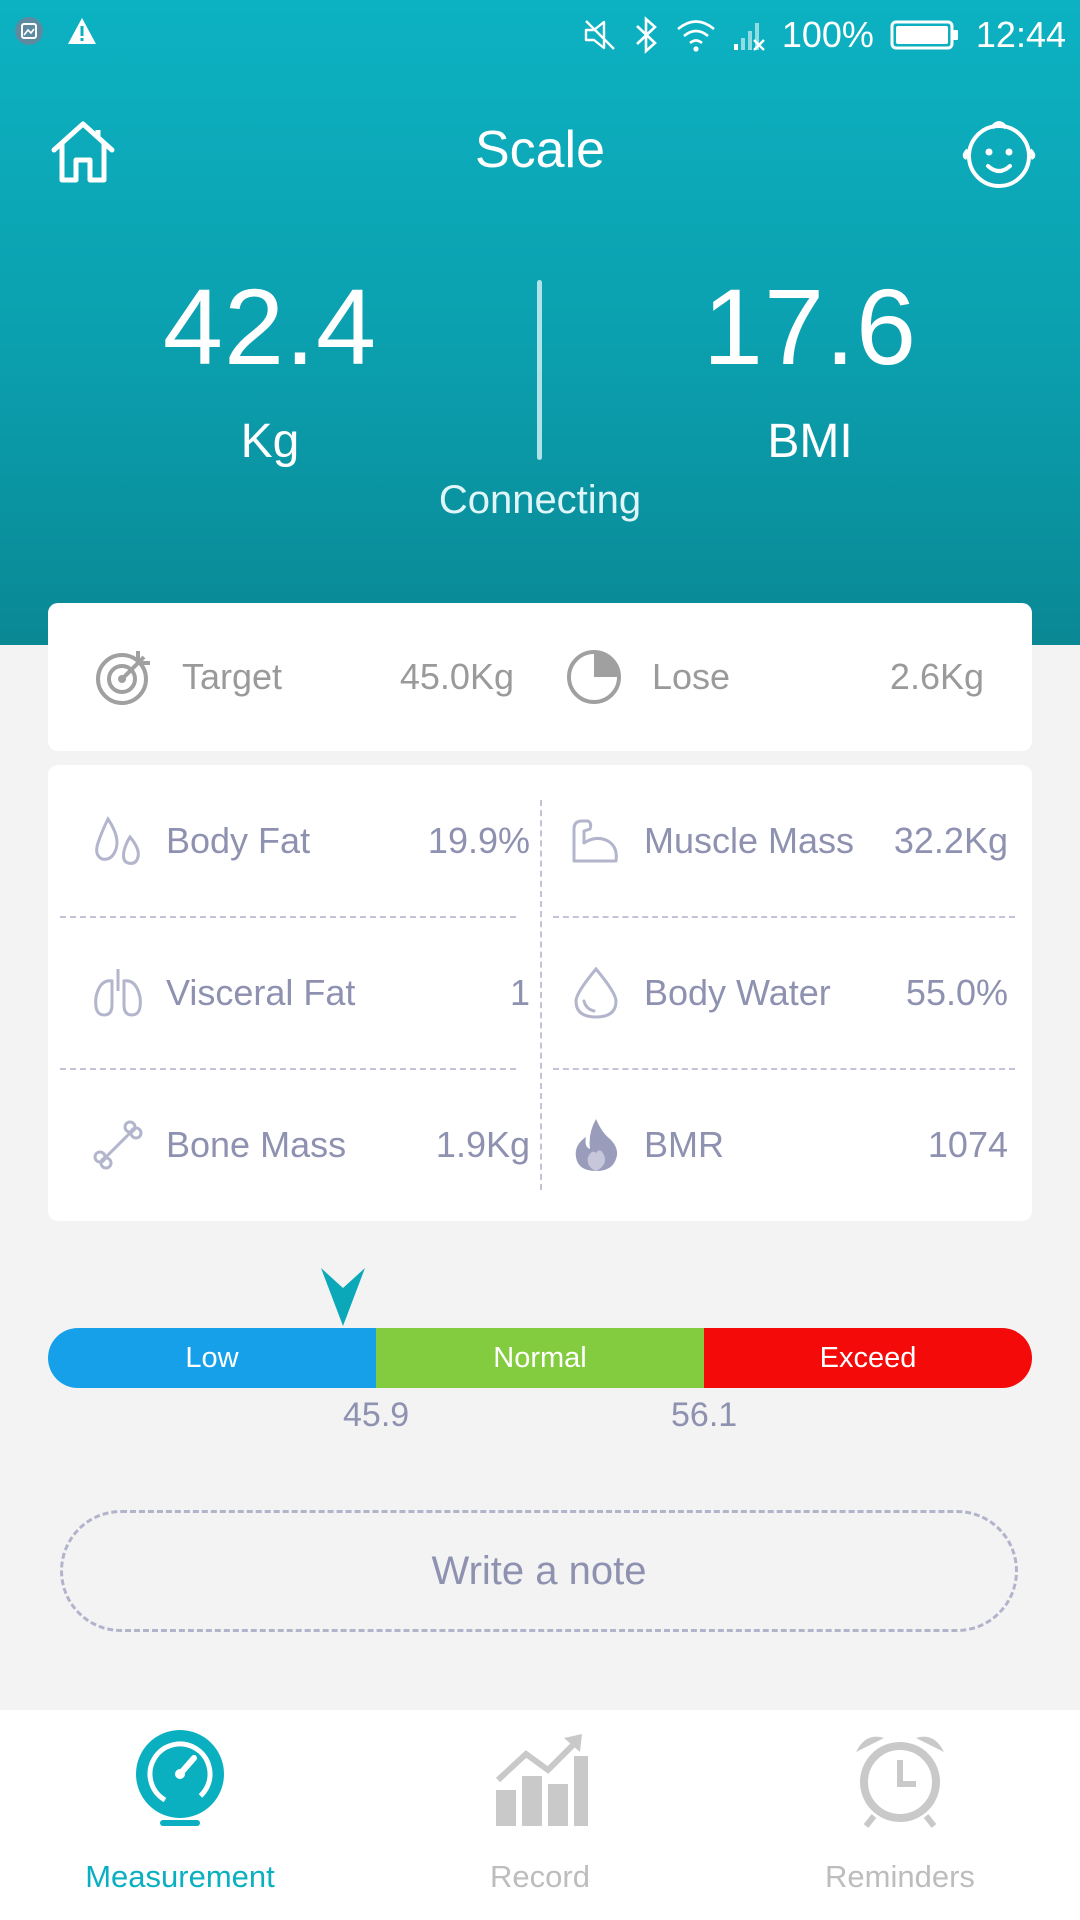  I want to click on nav-record: Record, so click(540, 1811).